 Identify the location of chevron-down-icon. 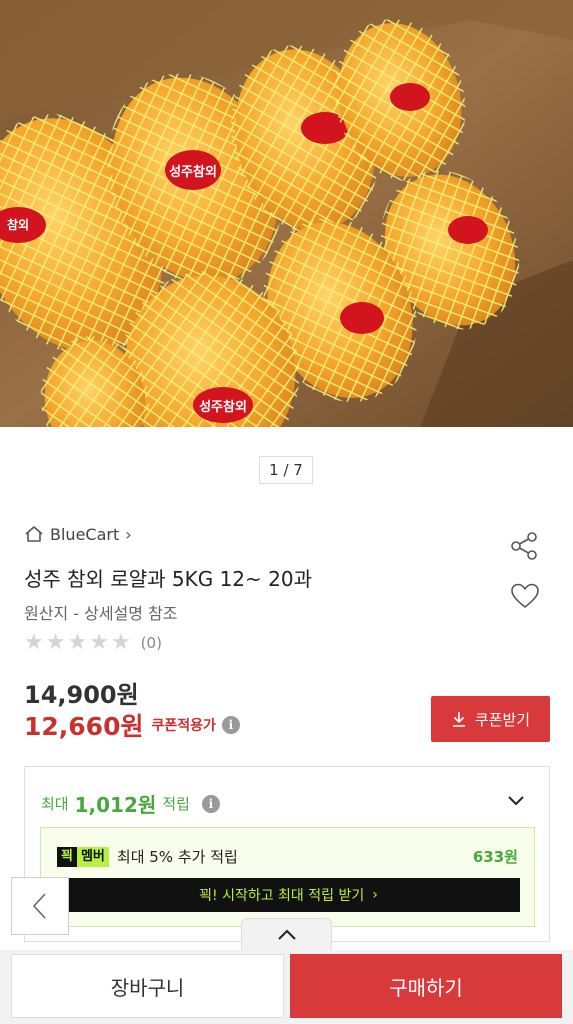
(516, 801).